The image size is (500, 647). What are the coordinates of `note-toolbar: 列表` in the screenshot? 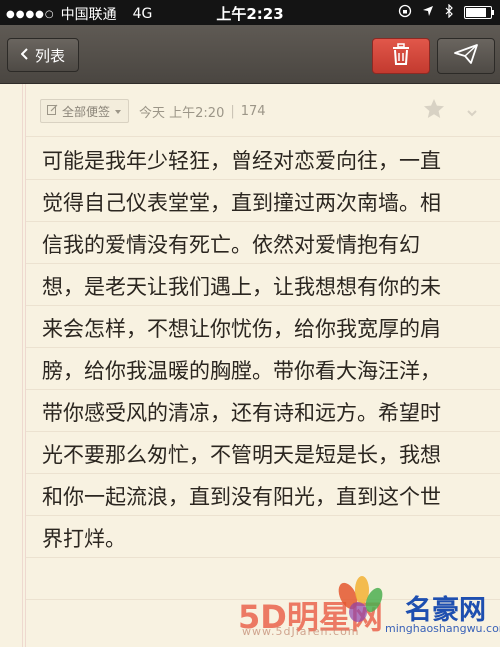 It's located at (250, 54).